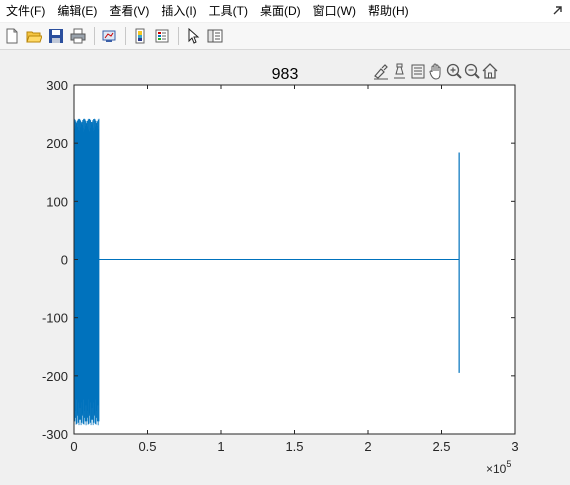 Image resolution: width=570 pixels, height=485 pixels. Describe the element at coordinates (12, 36) in the screenshot. I see `new-figure-icon` at that location.